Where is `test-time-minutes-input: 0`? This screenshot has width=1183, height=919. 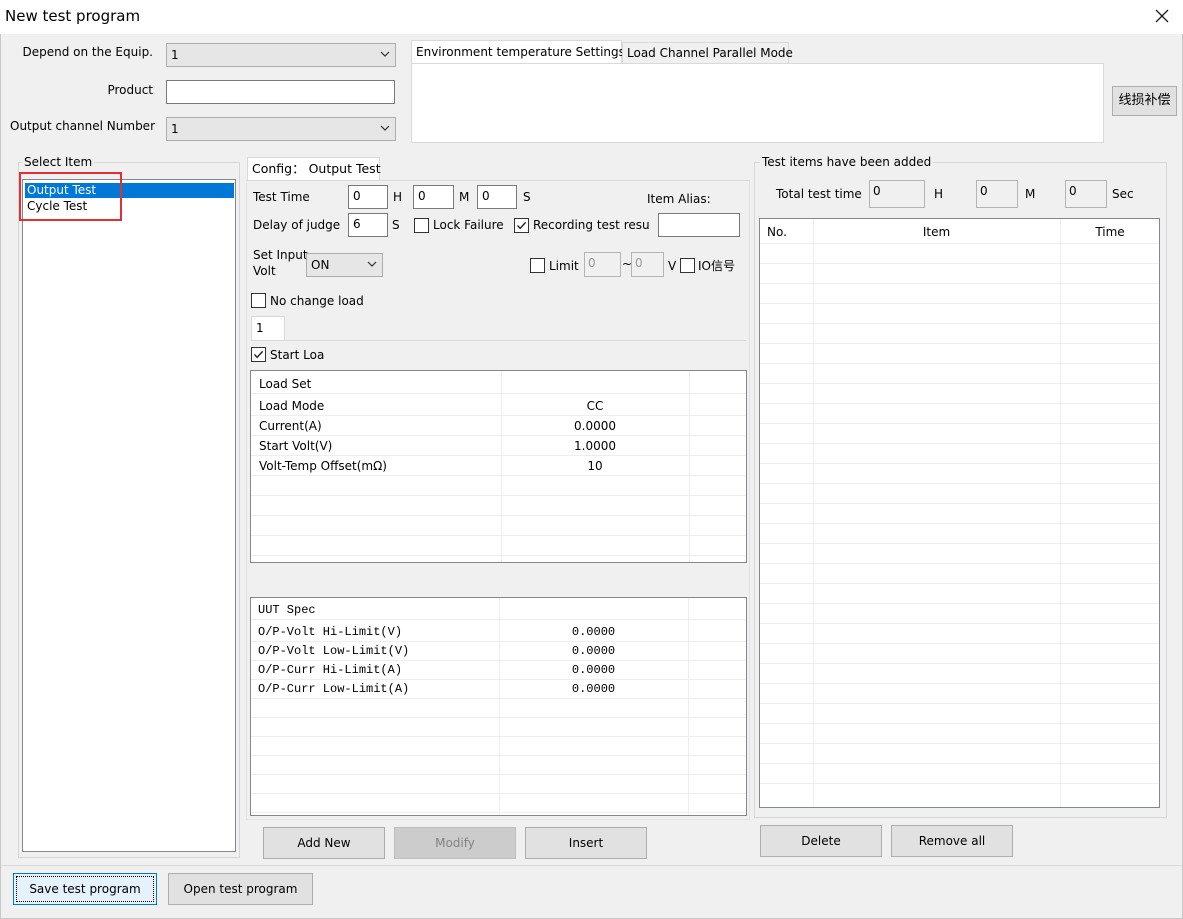 test-time-minutes-input: 0 is located at coordinates (433, 197).